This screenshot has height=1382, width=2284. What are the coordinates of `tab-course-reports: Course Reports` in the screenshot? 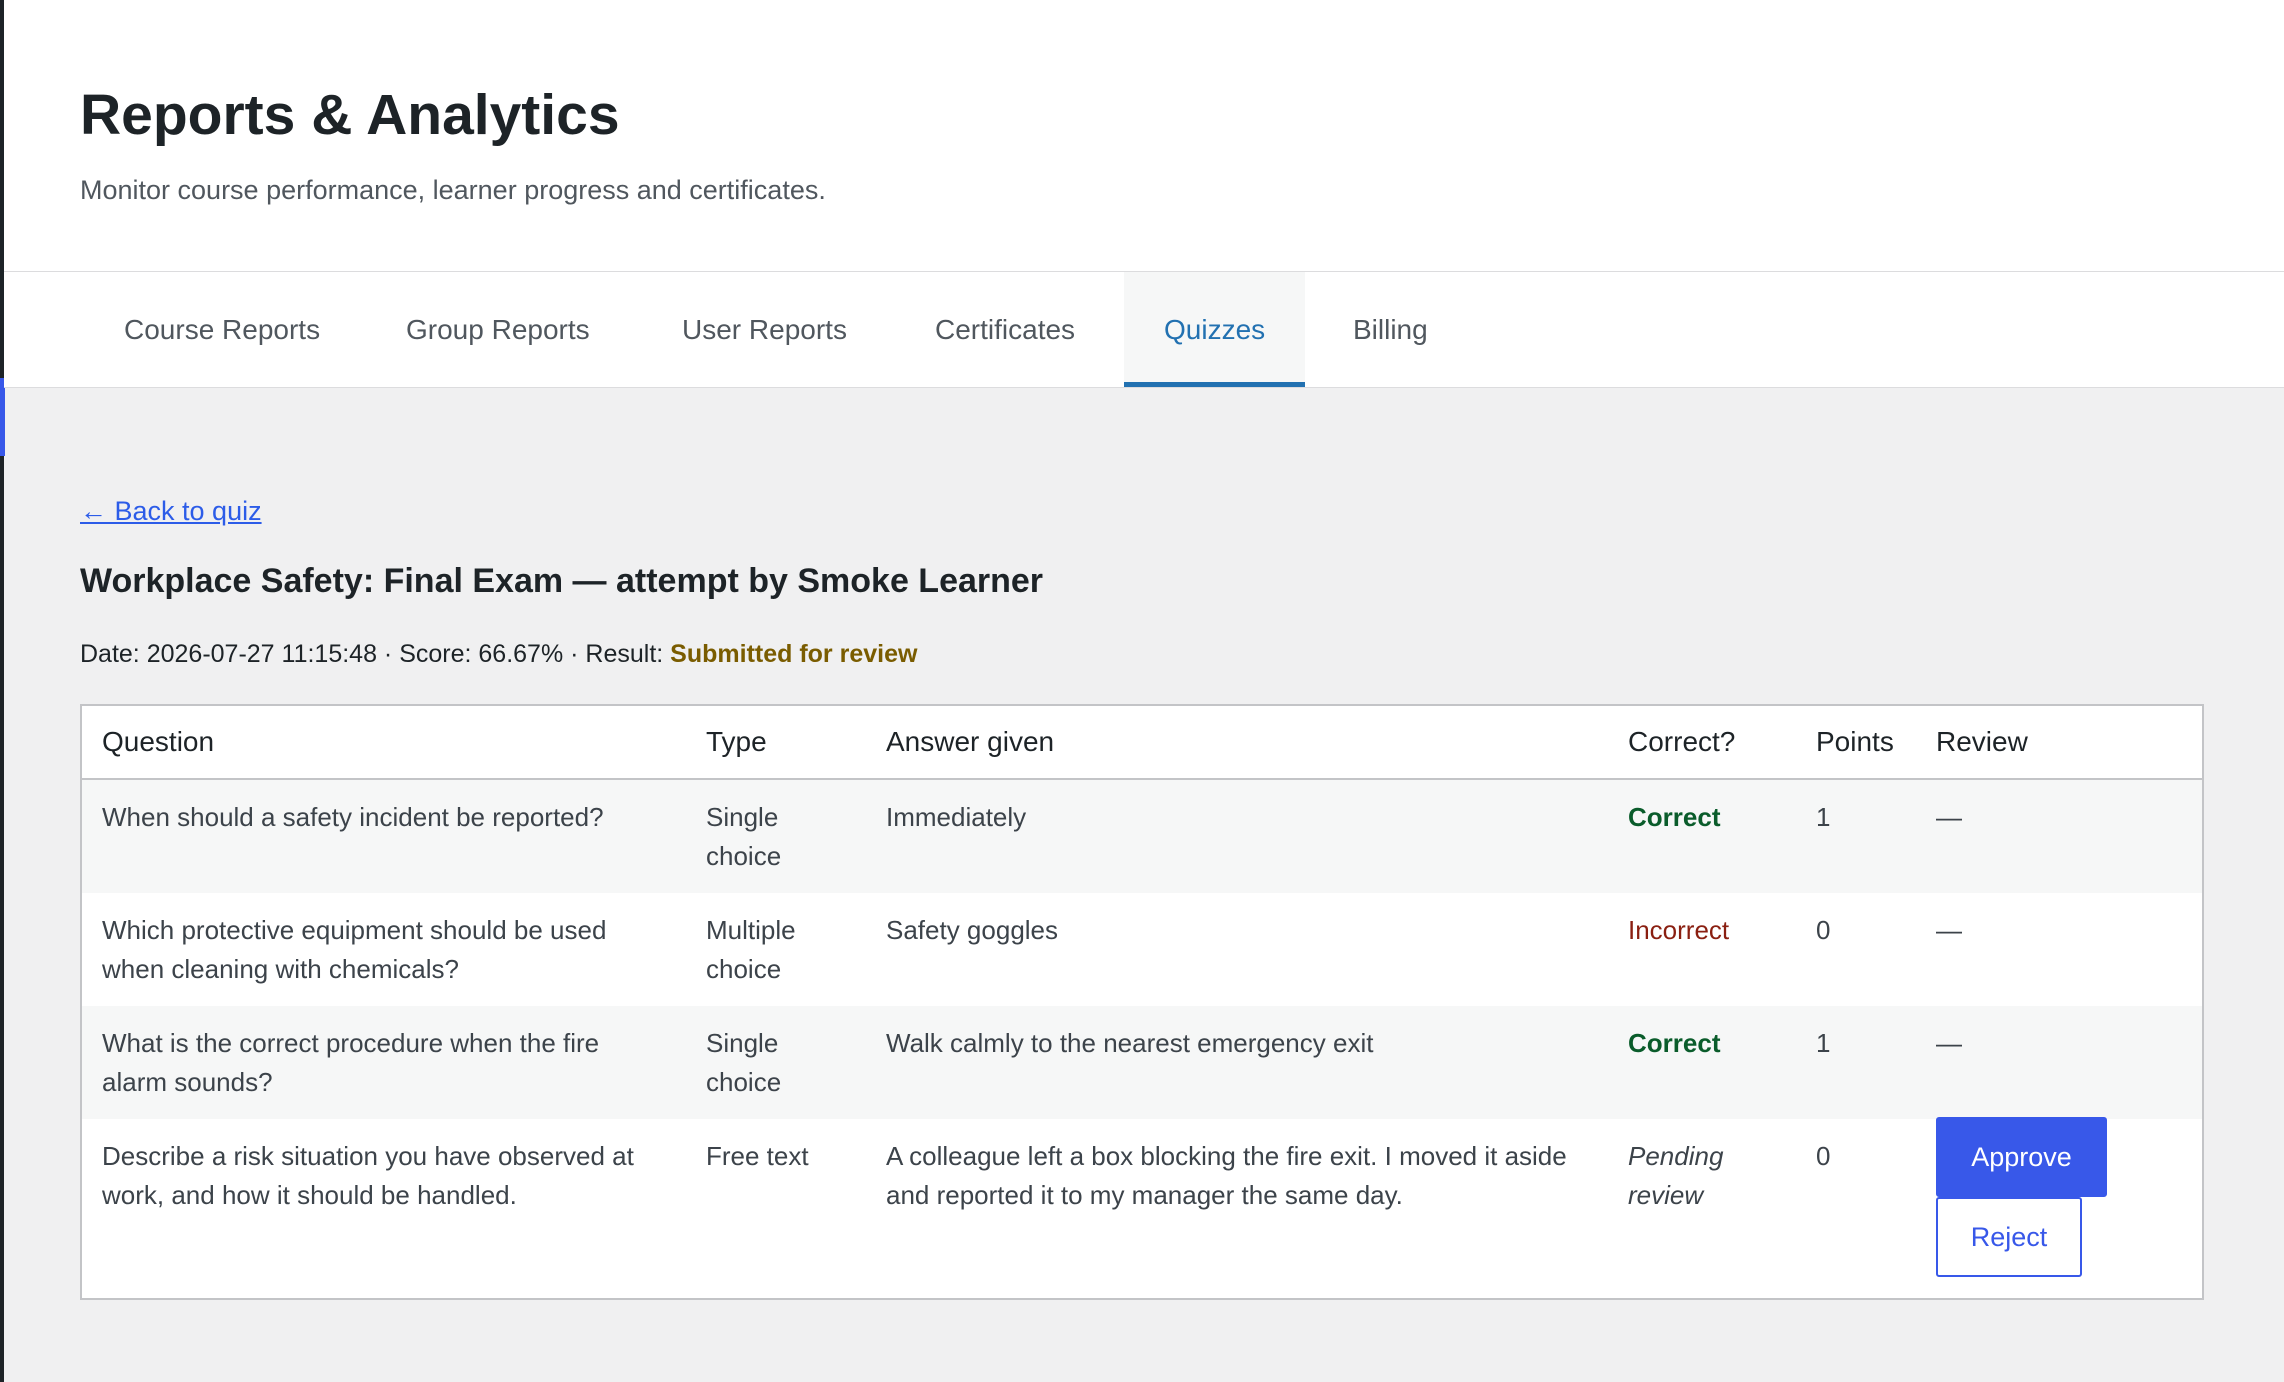 It's located at (222, 329).